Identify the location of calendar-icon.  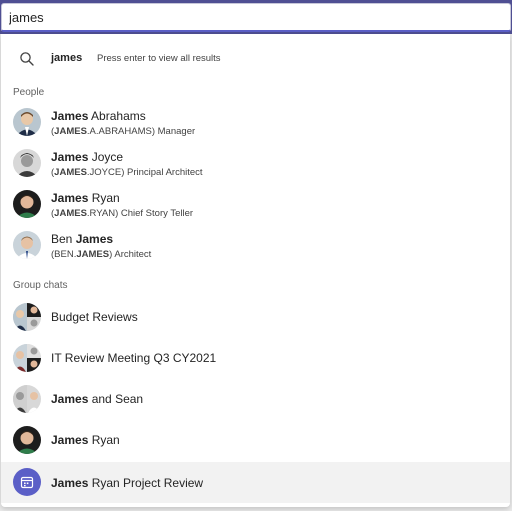
(27, 482).